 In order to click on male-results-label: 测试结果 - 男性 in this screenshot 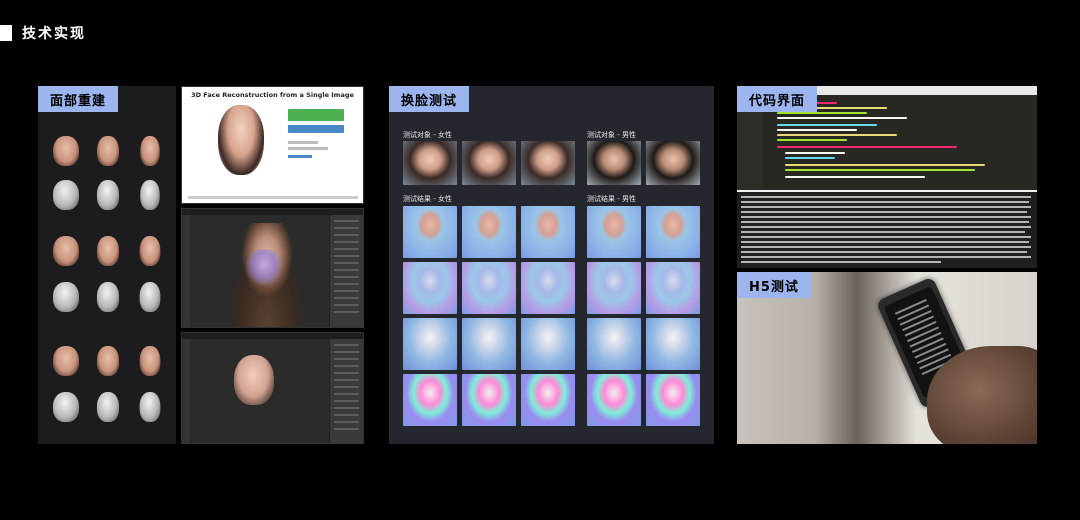, I will do `click(611, 199)`.